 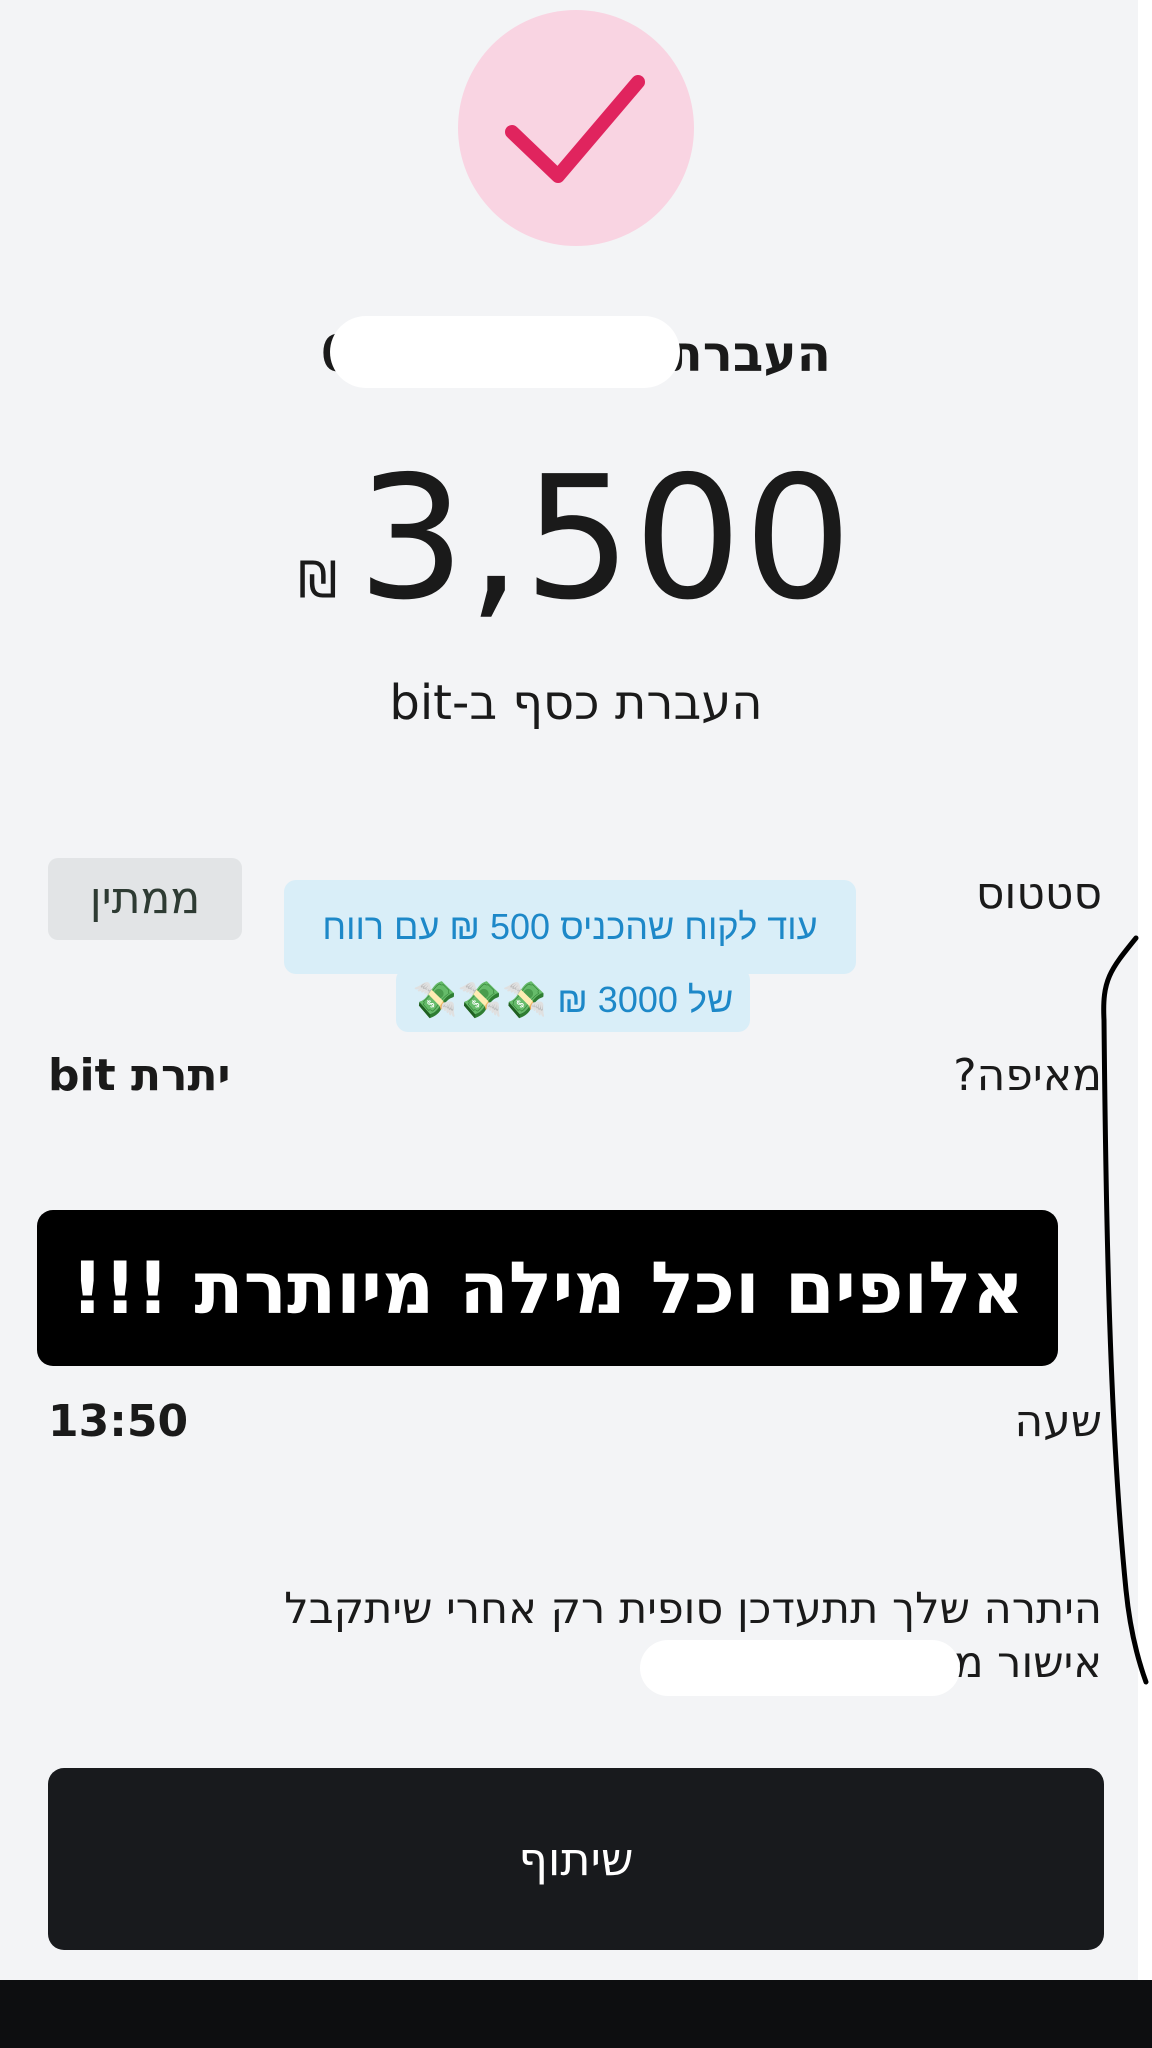 What do you see at coordinates (576, 128) in the screenshot?
I see `success-check-icon` at bounding box center [576, 128].